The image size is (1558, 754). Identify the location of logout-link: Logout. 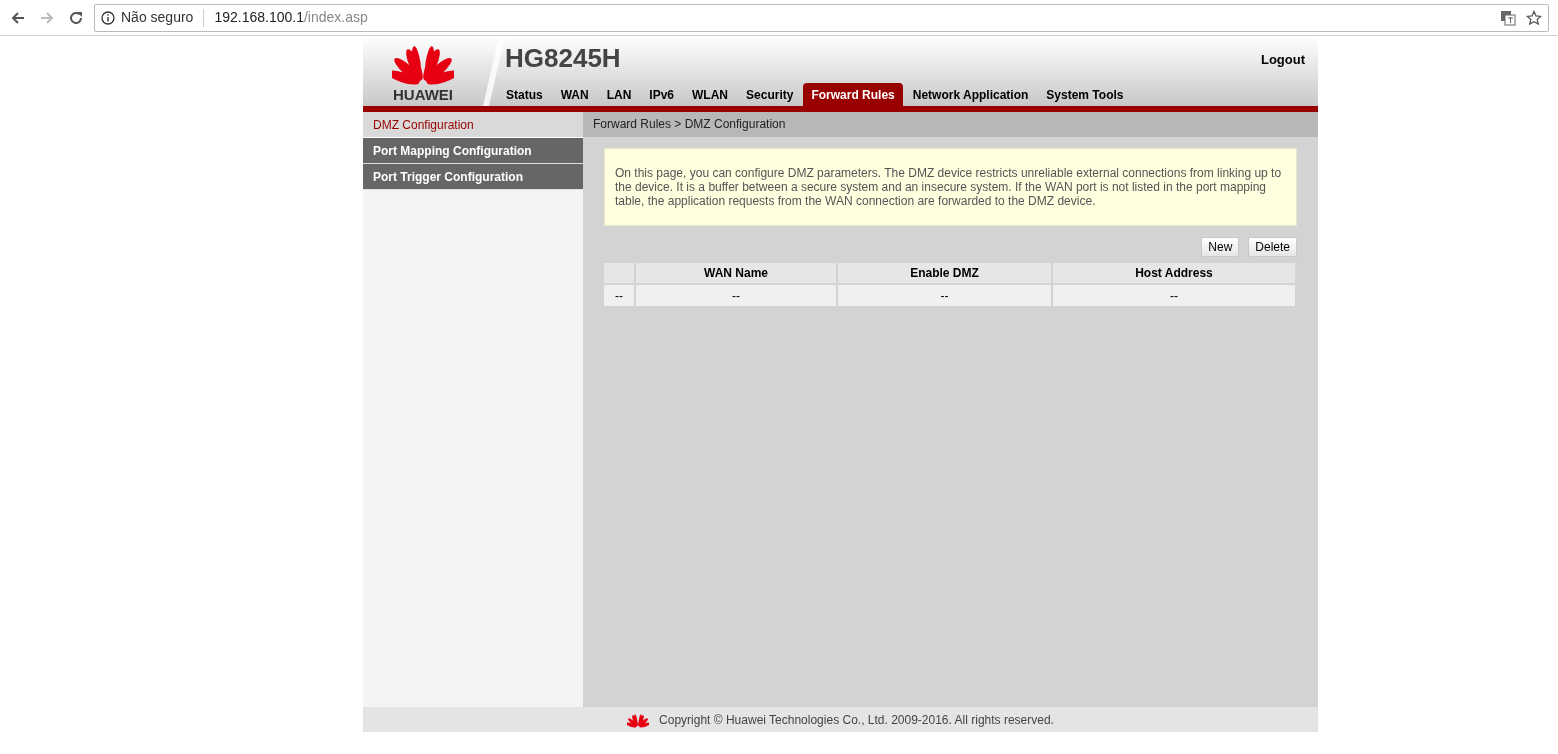
(1282, 60).